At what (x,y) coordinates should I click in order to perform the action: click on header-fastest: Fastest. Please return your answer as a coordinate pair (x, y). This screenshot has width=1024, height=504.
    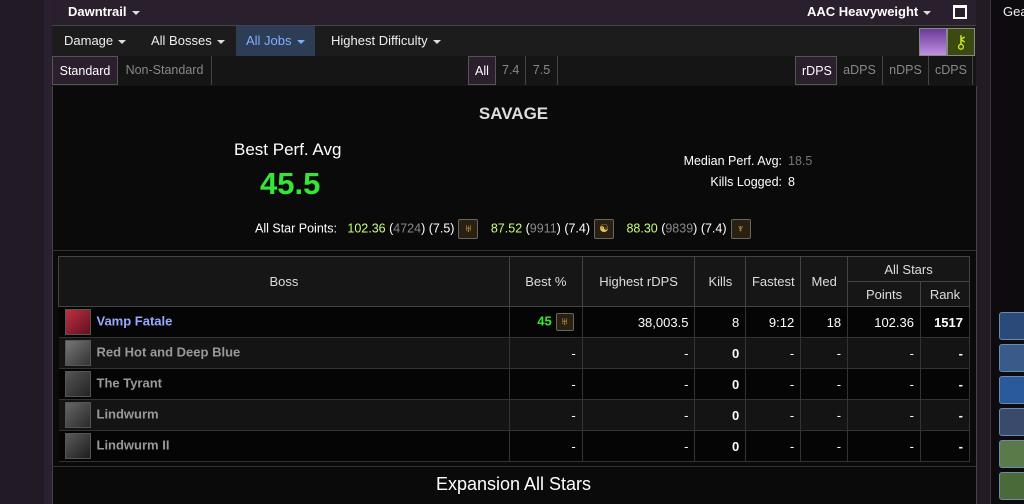
    Looking at the image, I should click on (773, 281).